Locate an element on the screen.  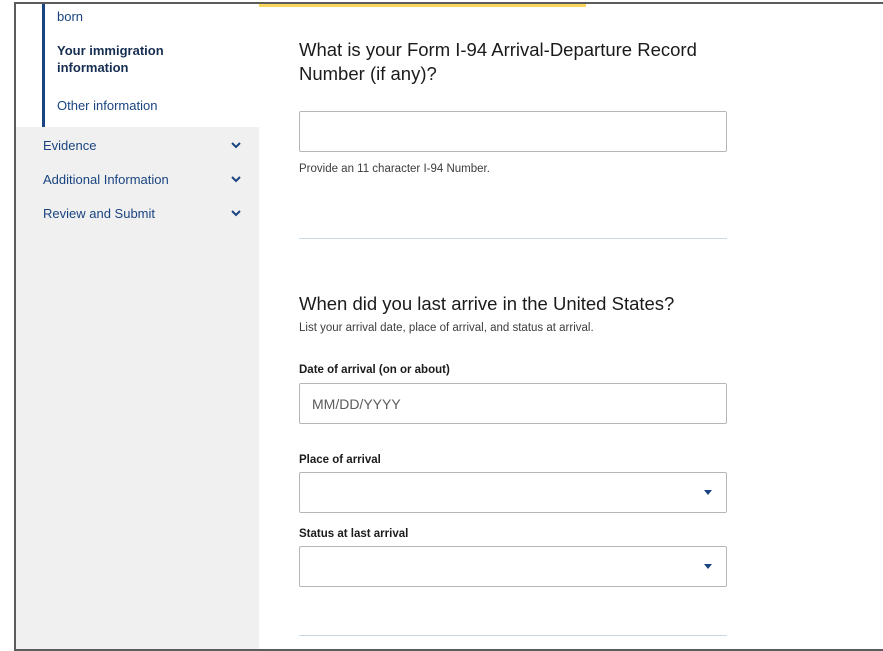
status-at-arrival-select is located at coordinates (513, 566).